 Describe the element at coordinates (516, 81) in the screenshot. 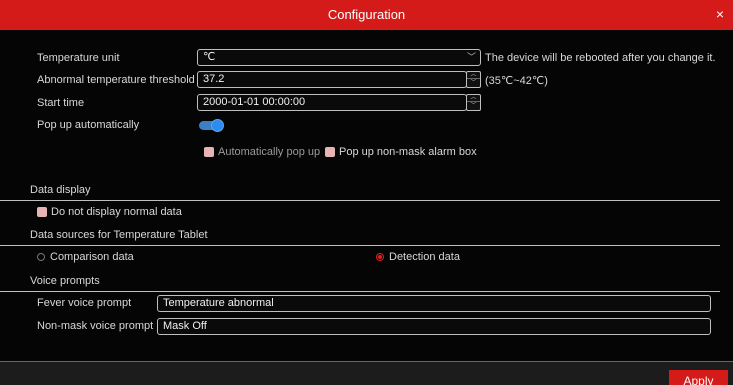

I see `threshold-range: (35℃~42℃)` at that location.